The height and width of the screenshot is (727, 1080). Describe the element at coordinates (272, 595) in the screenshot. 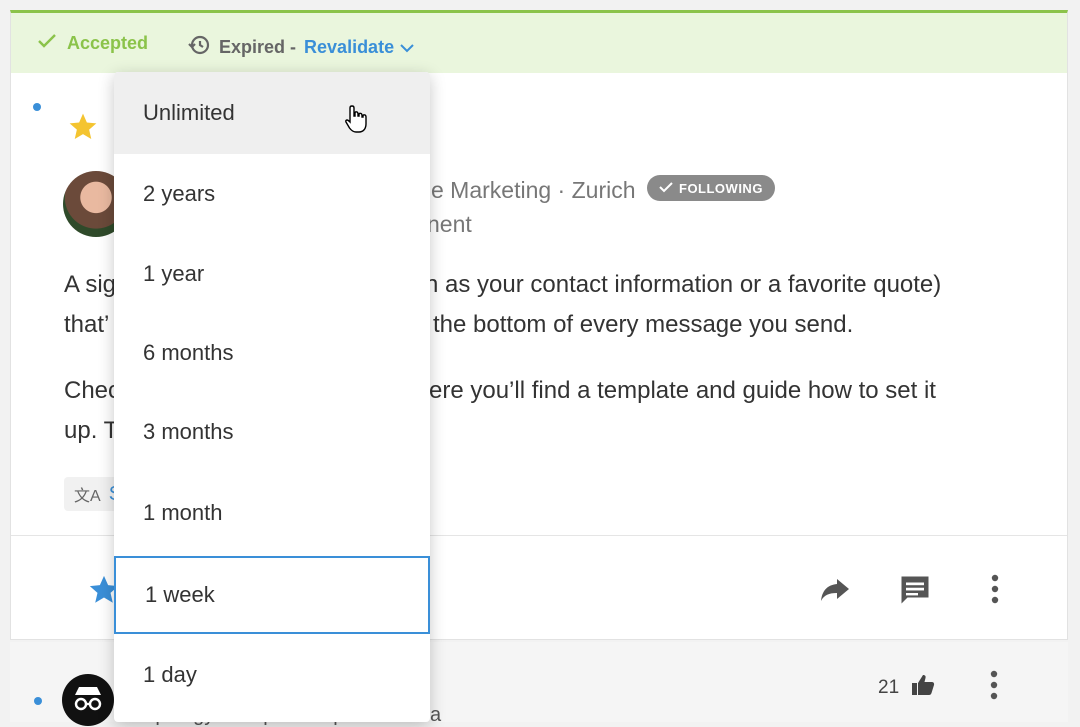

I see `menu-option-selected: 1 week` at that location.